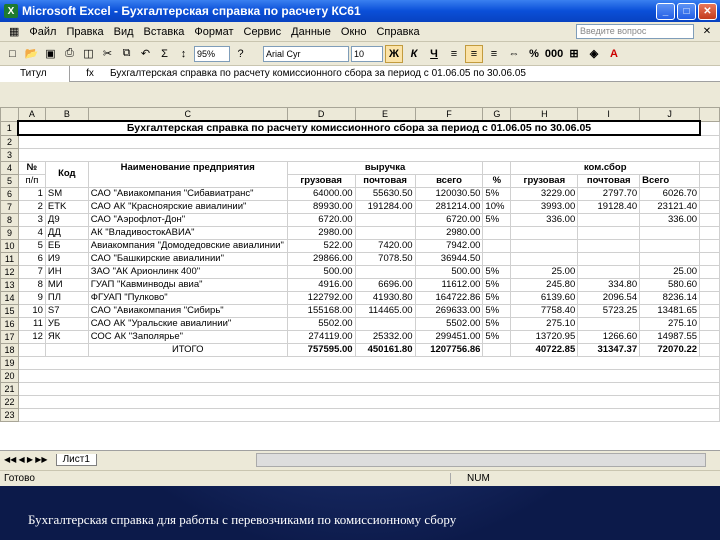 Image resolution: width=720 pixels, height=540 pixels. Describe the element at coordinates (544, 284) in the screenshot. I see `row-fee-cargo: 245.80` at that location.